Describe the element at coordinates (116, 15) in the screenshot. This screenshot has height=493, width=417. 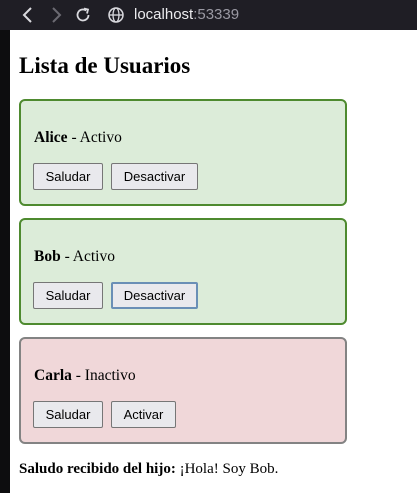
I see `globe-icon` at that location.